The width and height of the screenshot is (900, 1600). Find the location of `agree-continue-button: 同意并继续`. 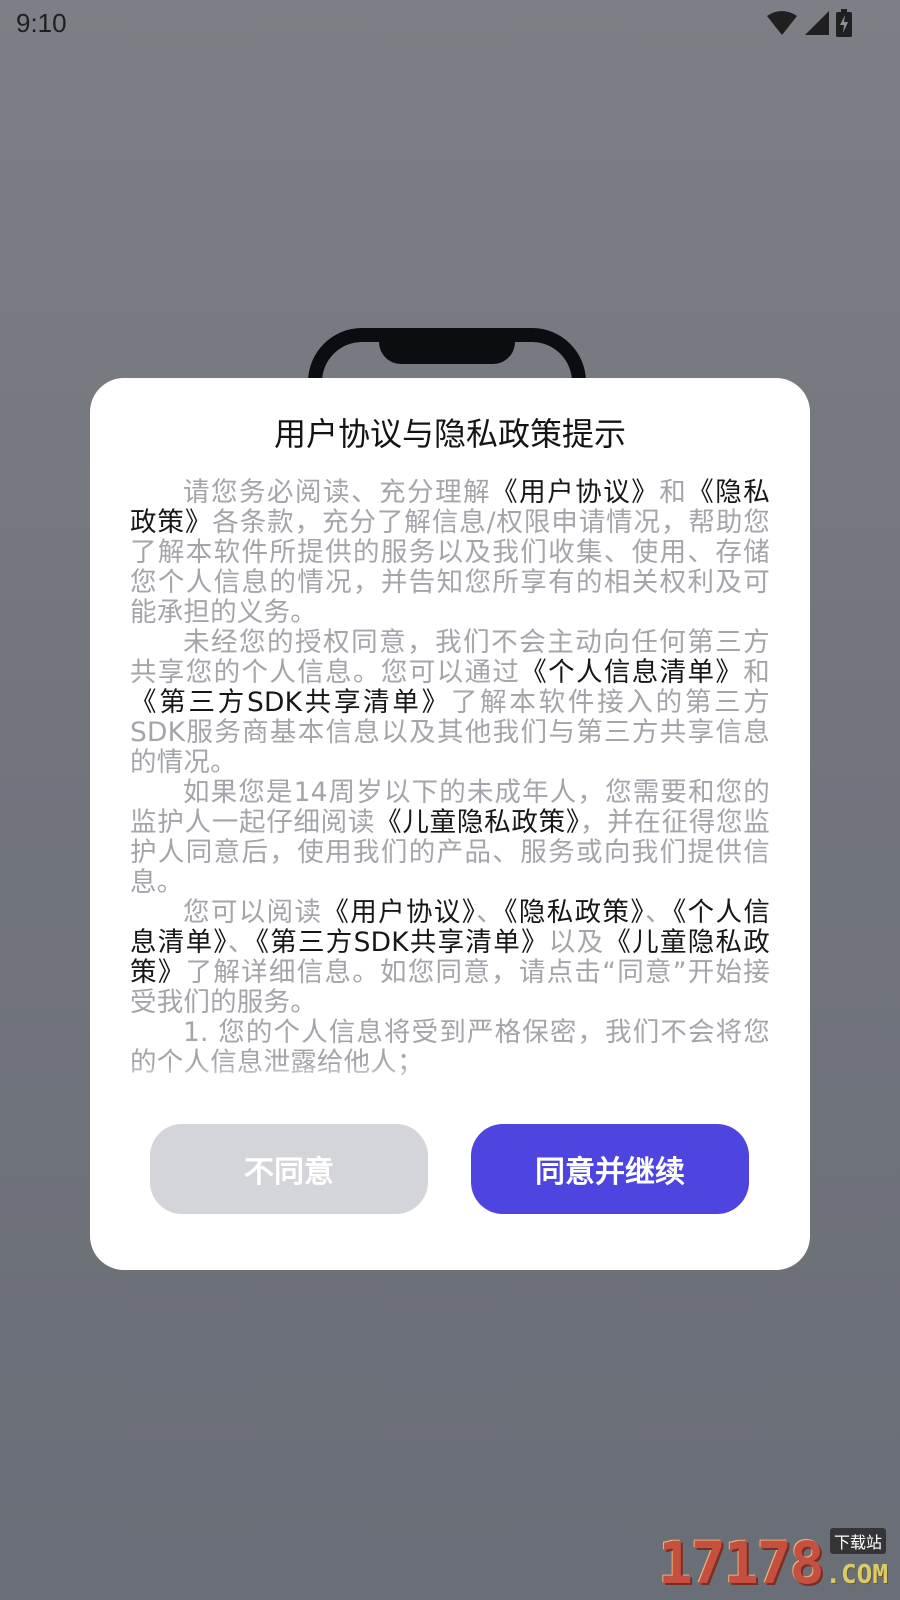

agree-continue-button: 同意并继续 is located at coordinates (610, 1169).